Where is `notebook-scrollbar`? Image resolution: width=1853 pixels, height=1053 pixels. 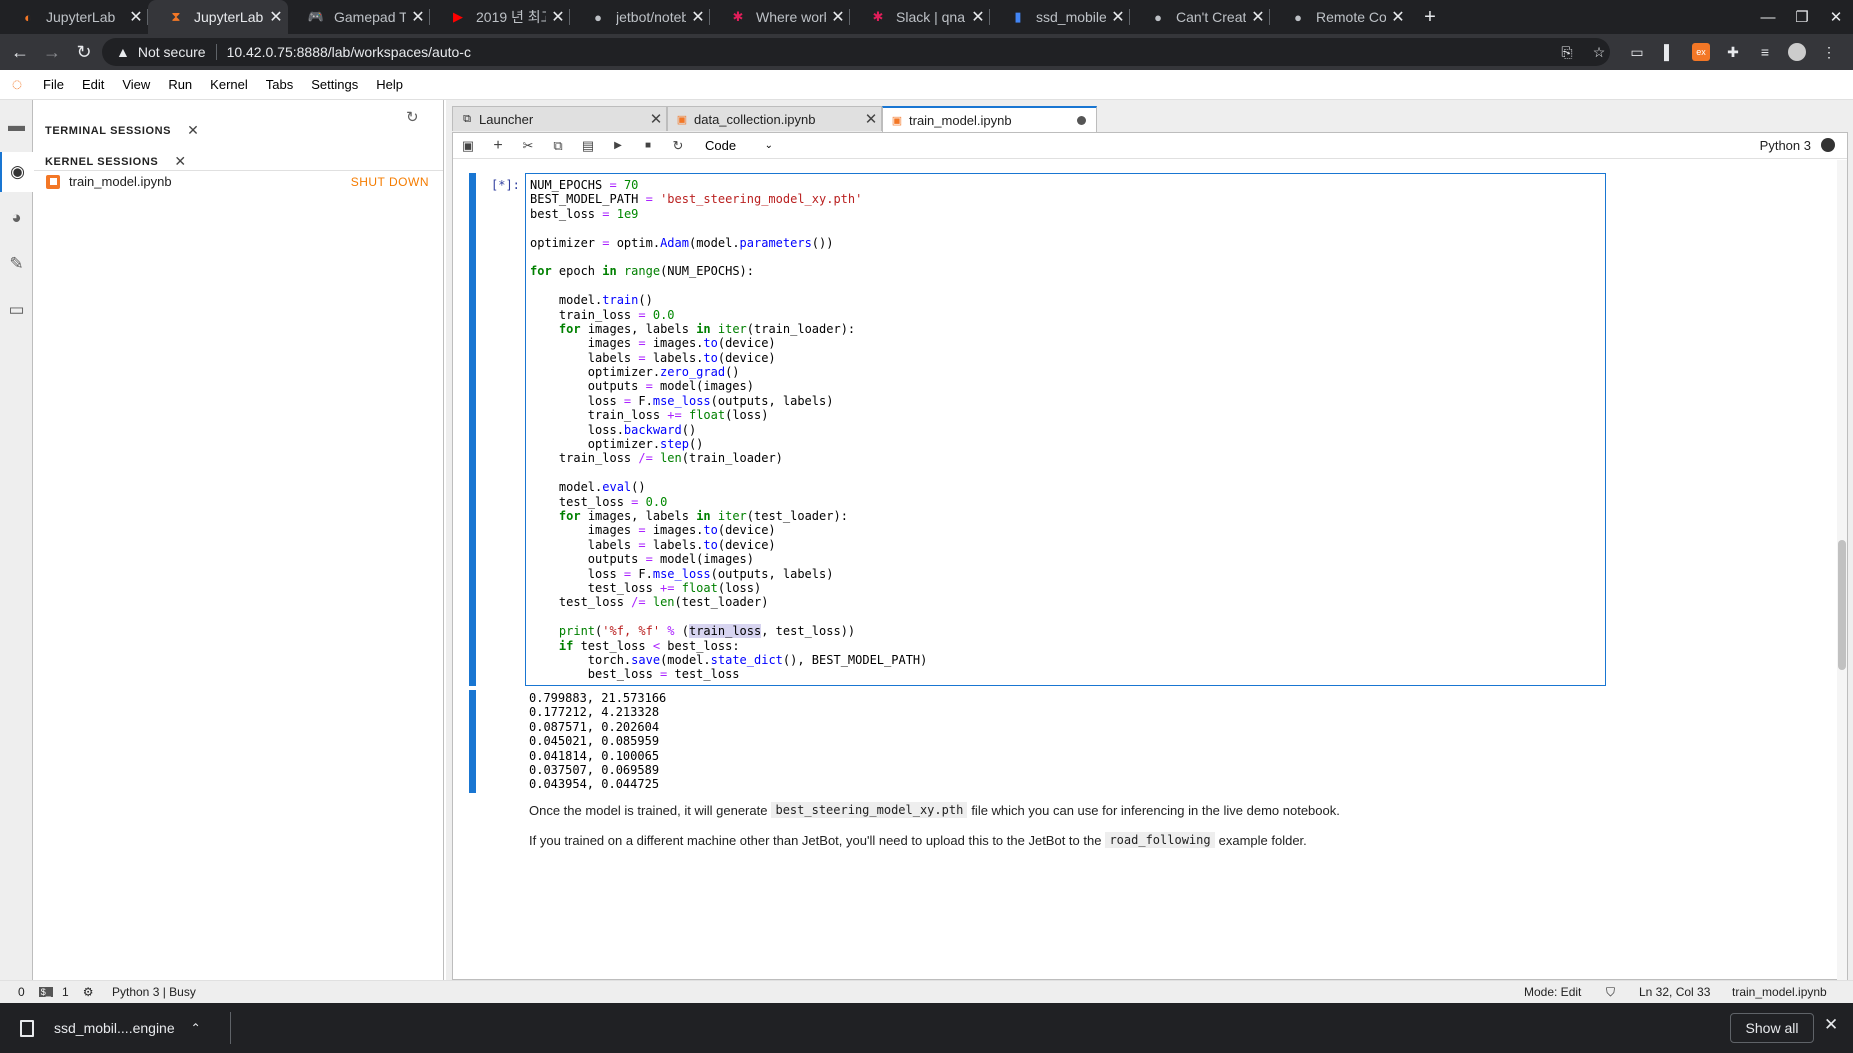 notebook-scrollbar is located at coordinates (1842, 570).